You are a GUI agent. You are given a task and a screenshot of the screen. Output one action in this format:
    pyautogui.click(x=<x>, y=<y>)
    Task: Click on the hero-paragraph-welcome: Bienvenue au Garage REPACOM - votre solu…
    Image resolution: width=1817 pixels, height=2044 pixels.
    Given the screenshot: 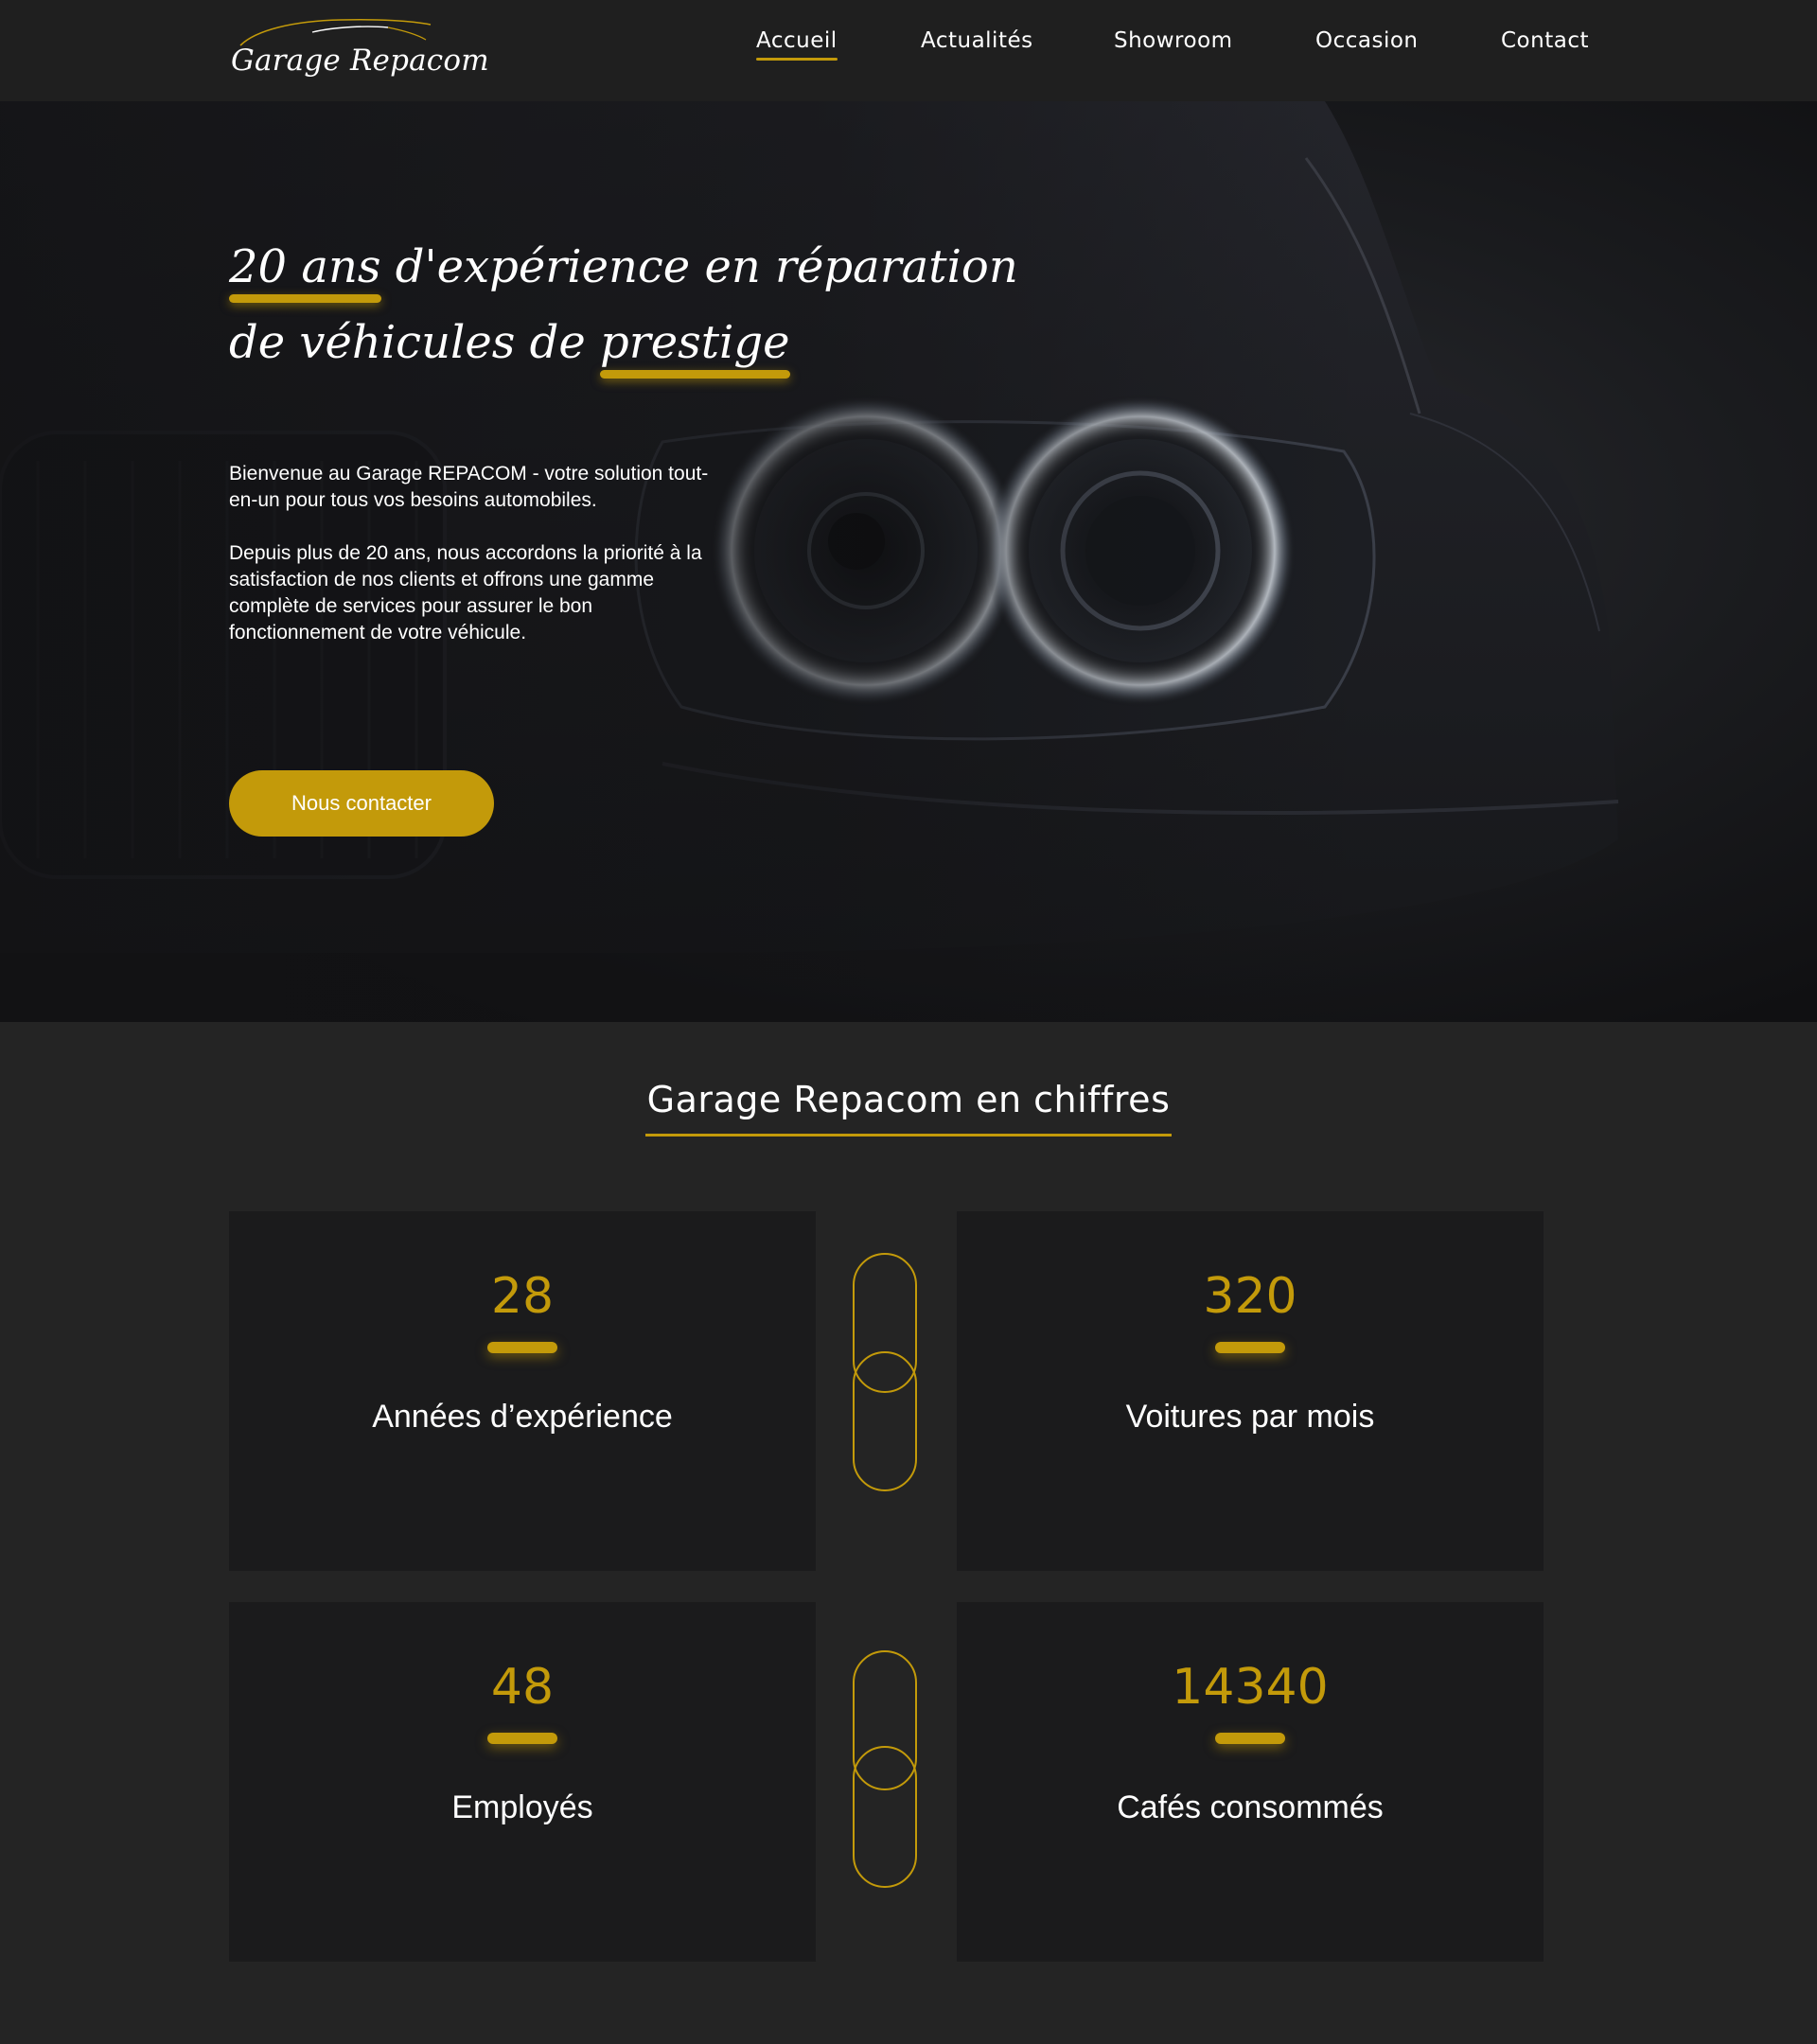 What is the action you would take?
    pyautogui.click(x=469, y=487)
    